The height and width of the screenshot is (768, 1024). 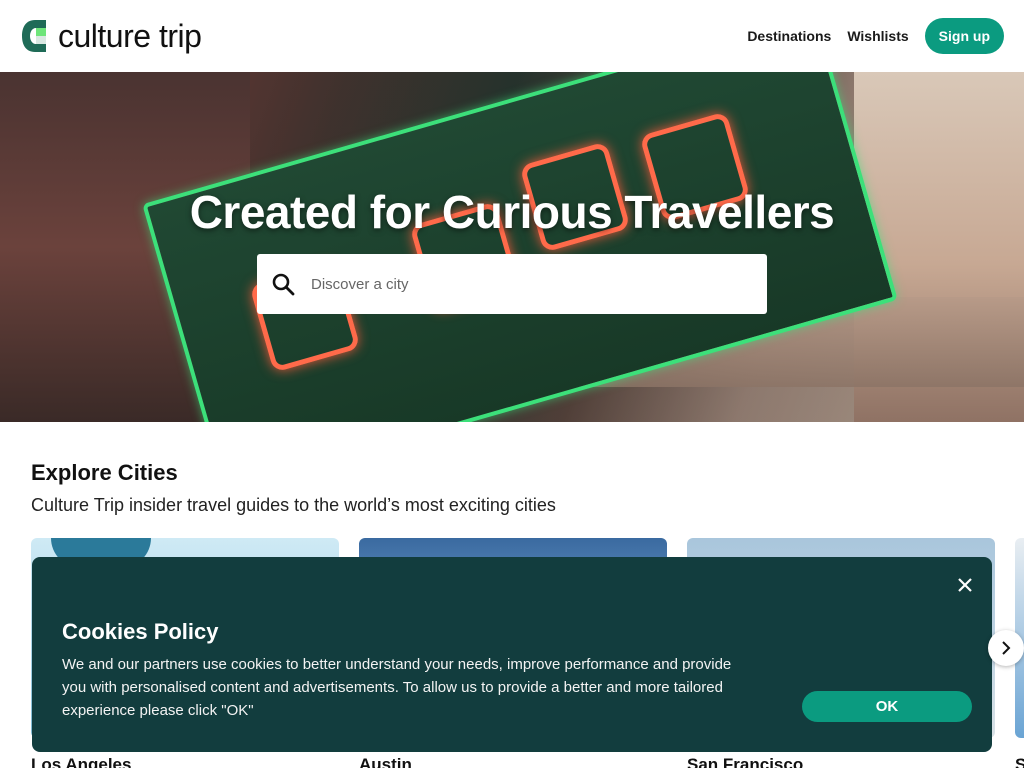 What do you see at coordinates (385, 761) in the screenshot?
I see `city-name: Austin` at bounding box center [385, 761].